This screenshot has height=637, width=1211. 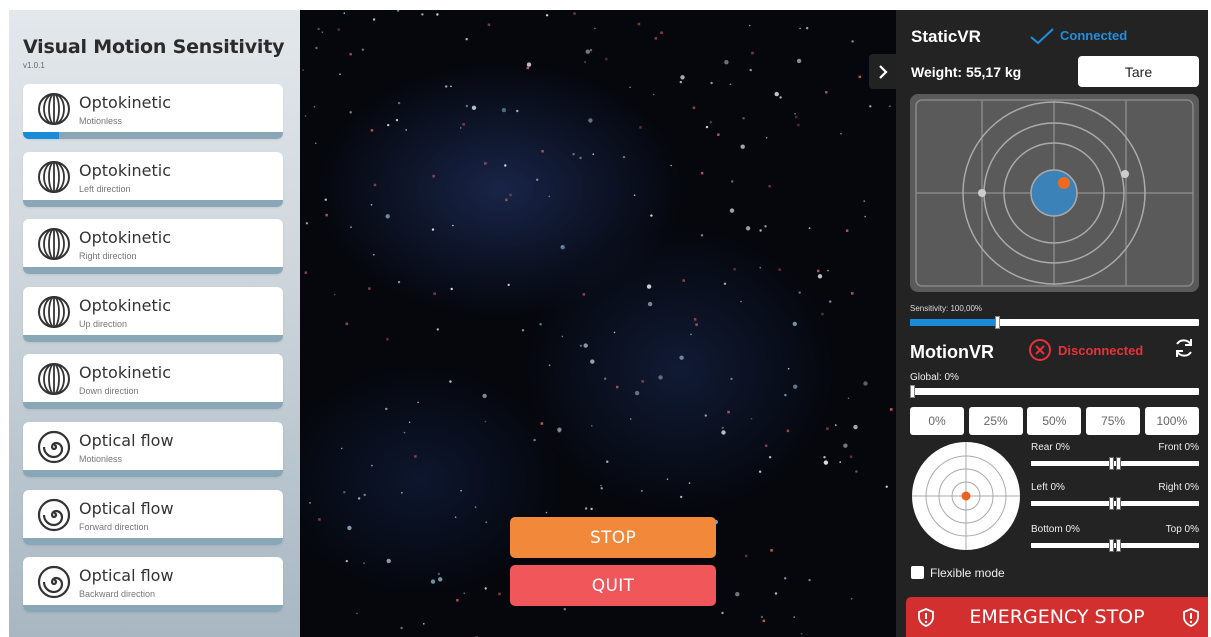 I want to click on axis-min-label: Bottom 0%, so click(x=1055, y=529).